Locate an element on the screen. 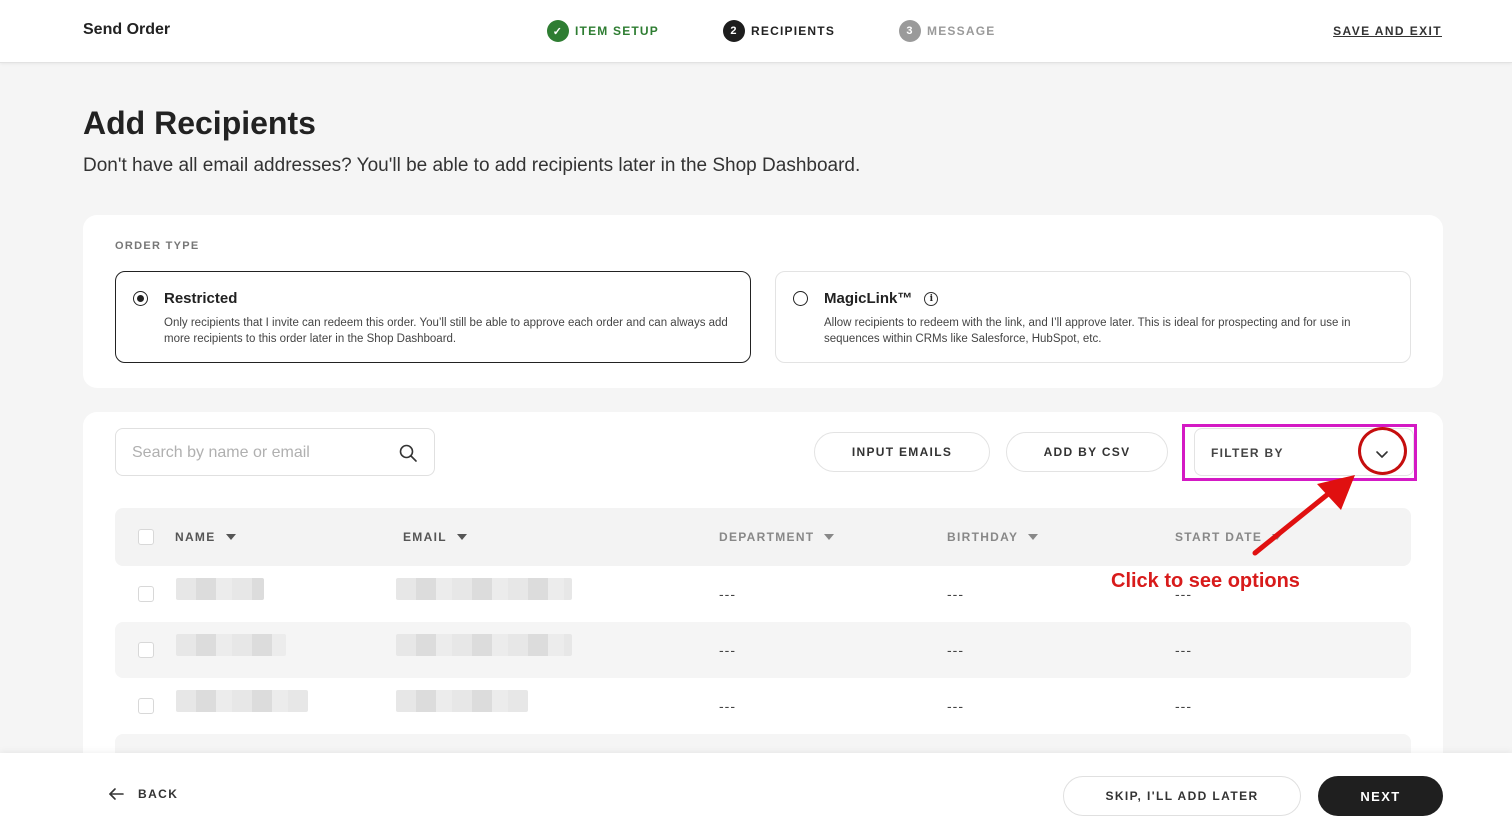  order-type-label: ORDER TYPE is located at coordinates (157, 246).